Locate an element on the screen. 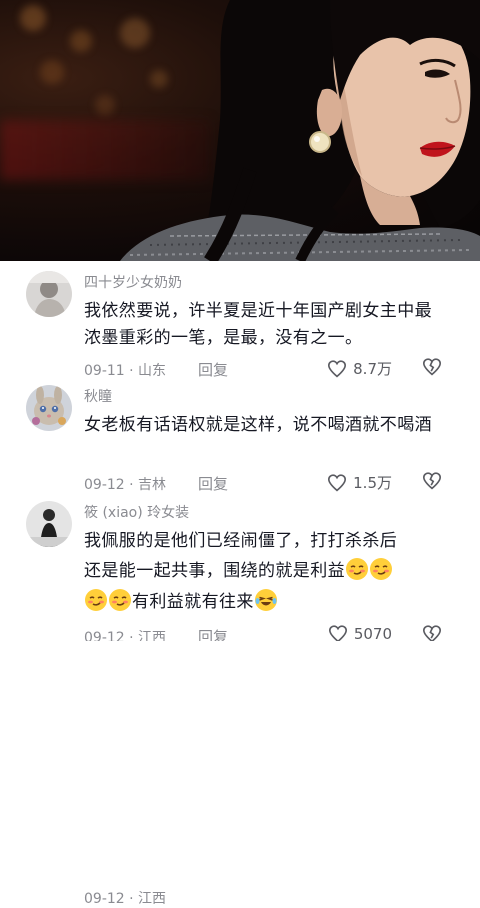 The height and width of the screenshot is (908, 480). comment-location: 吉林 is located at coordinates (152, 485).